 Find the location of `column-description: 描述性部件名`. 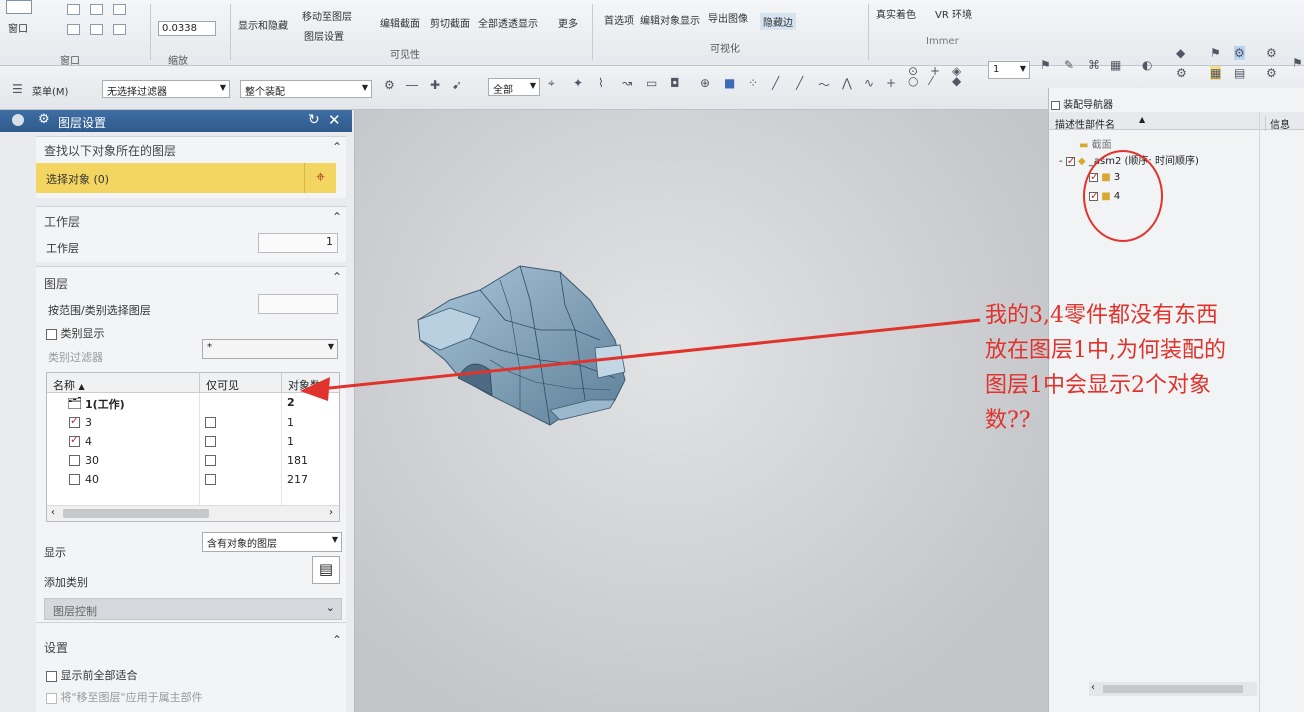

column-description: 描述性部件名 is located at coordinates (1085, 123).